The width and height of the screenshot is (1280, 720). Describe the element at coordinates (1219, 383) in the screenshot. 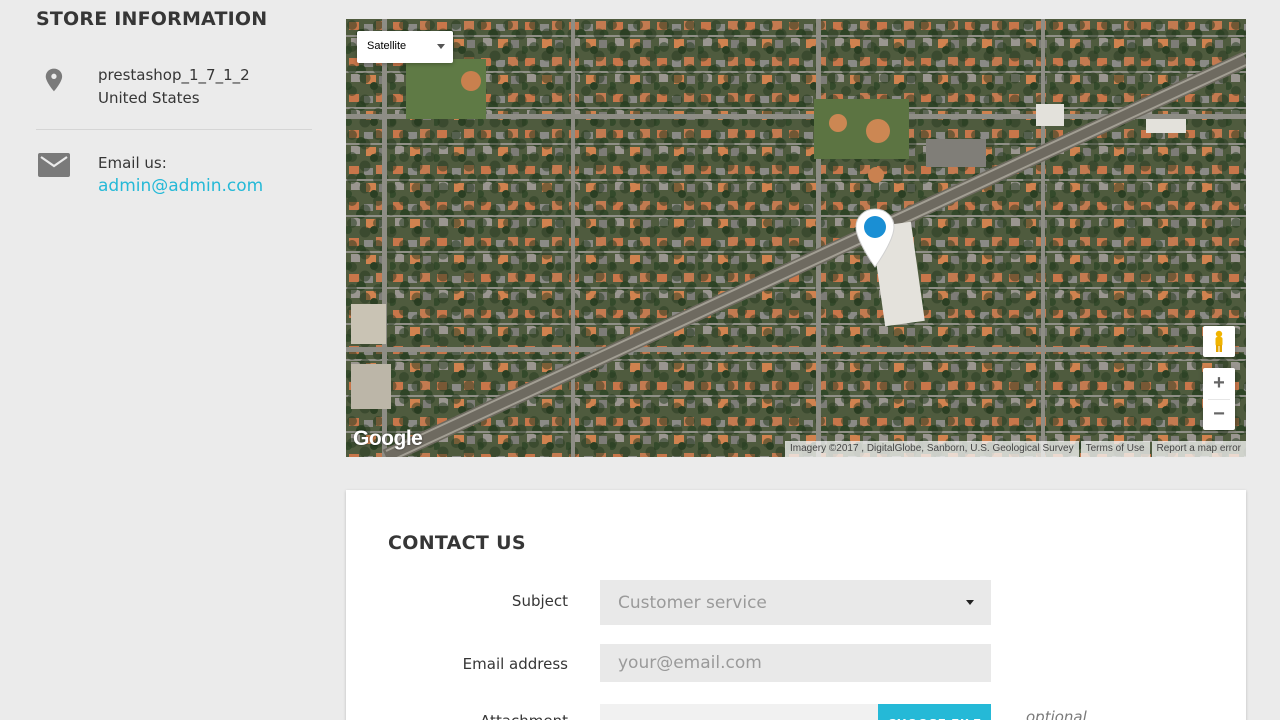

I see `zoom-in-button: +` at that location.